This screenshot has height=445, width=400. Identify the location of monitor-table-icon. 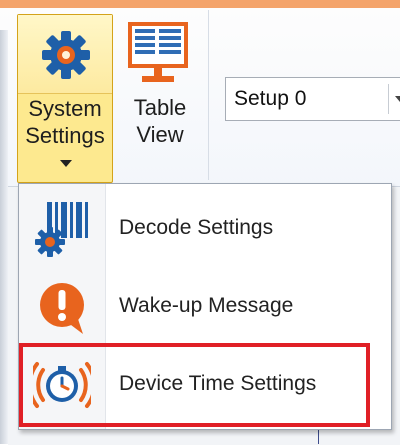
(158, 52).